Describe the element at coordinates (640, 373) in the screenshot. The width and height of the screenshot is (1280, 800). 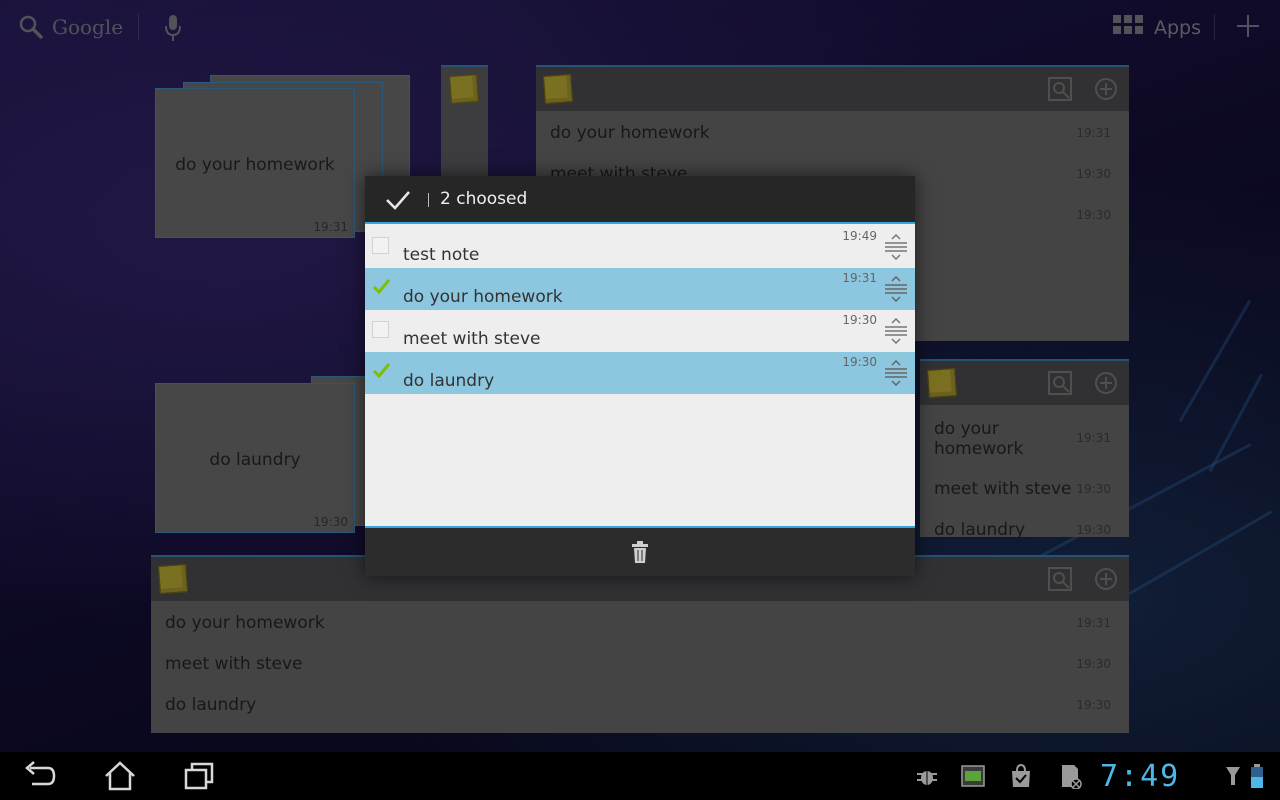
I see `list-item: do laundry 19:30` at that location.